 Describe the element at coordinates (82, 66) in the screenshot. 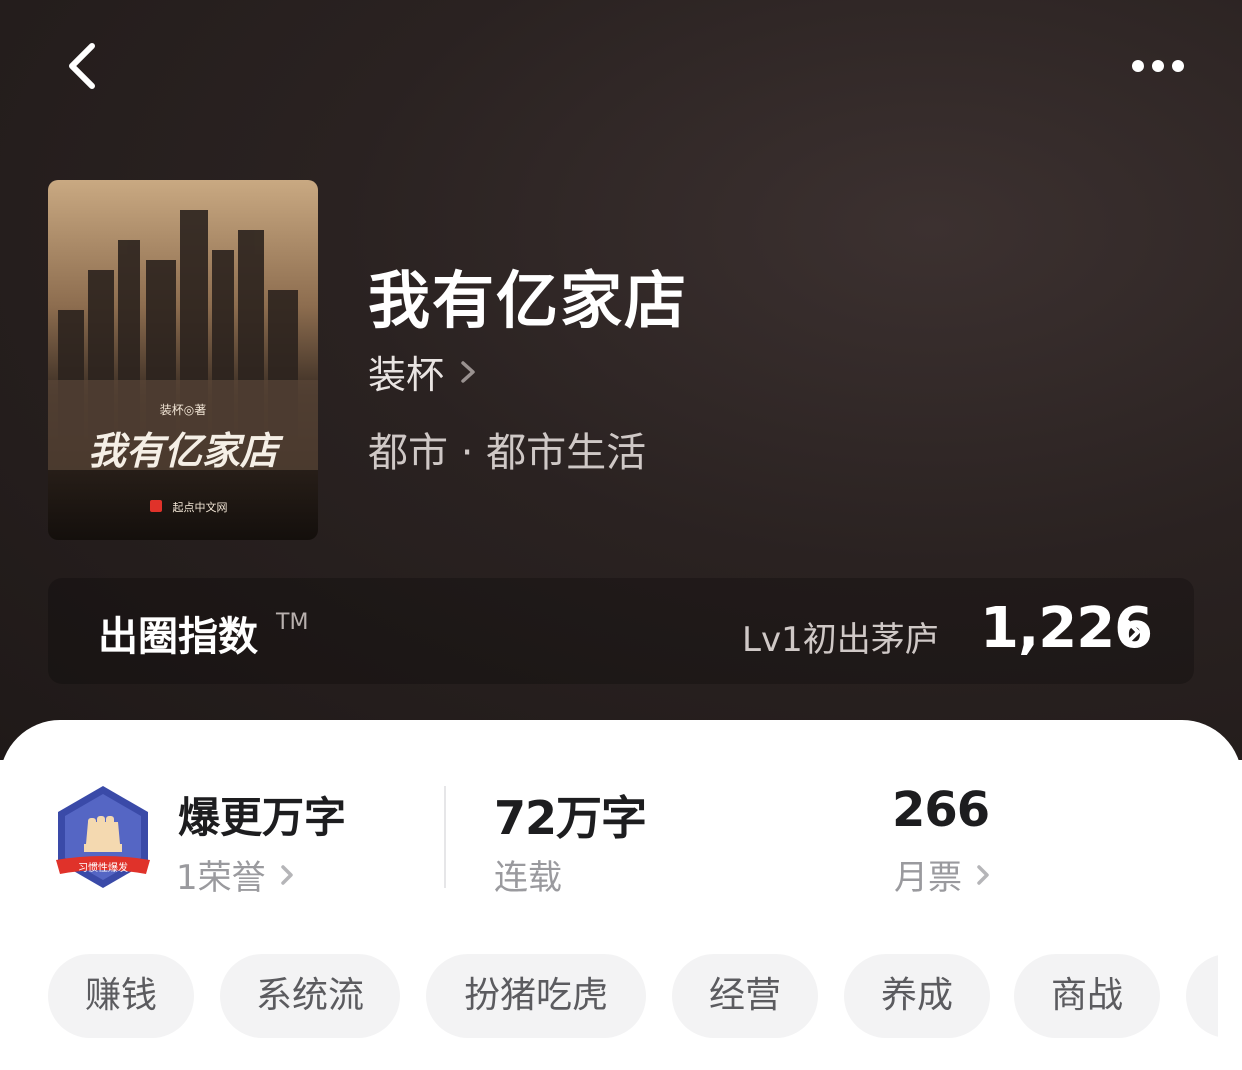

I see `chevron-left-icon` at that location.